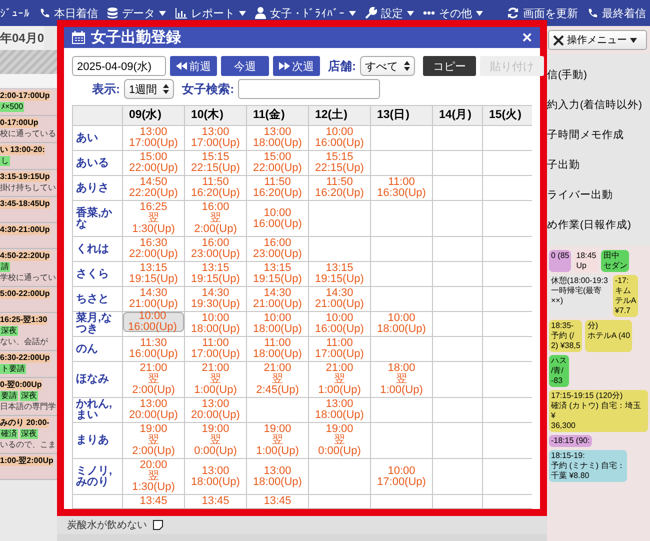 The image size is (650, 541). I want to click on nav-menu-item: レポート, so click(210, 13).